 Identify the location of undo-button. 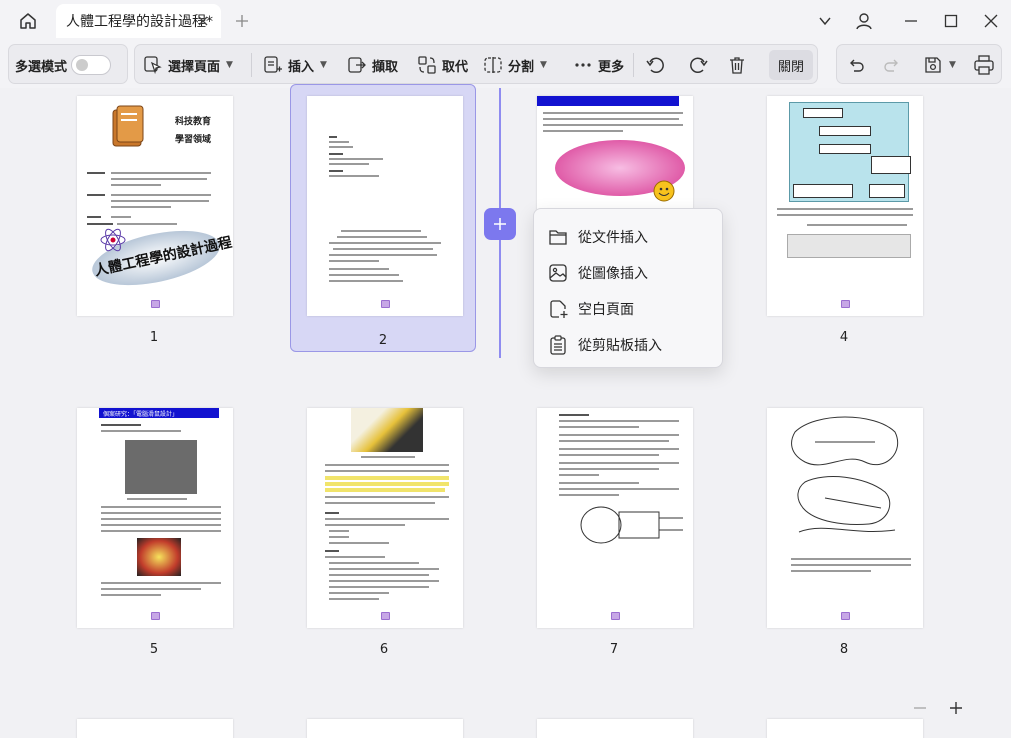
(856, 65).